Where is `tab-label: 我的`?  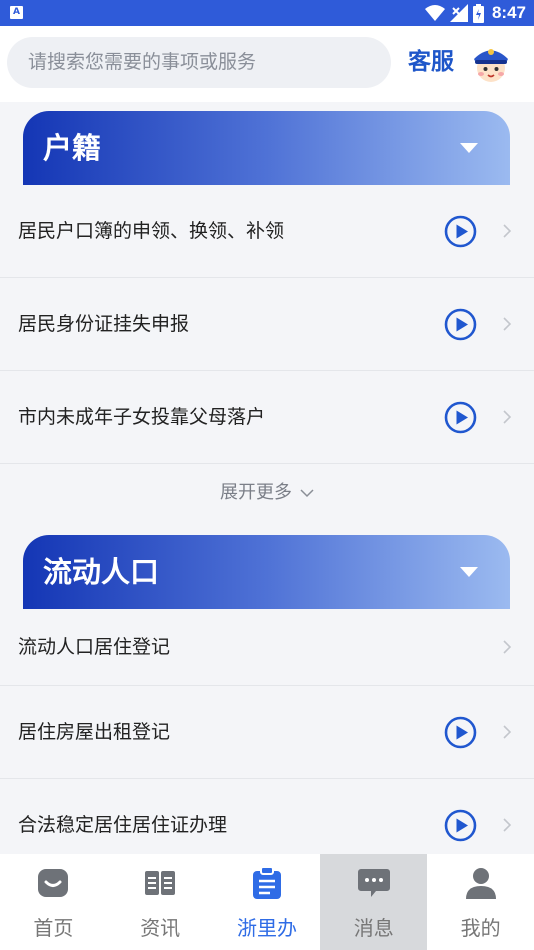
tab-label: 我的 is located at coordinates (480, 928).